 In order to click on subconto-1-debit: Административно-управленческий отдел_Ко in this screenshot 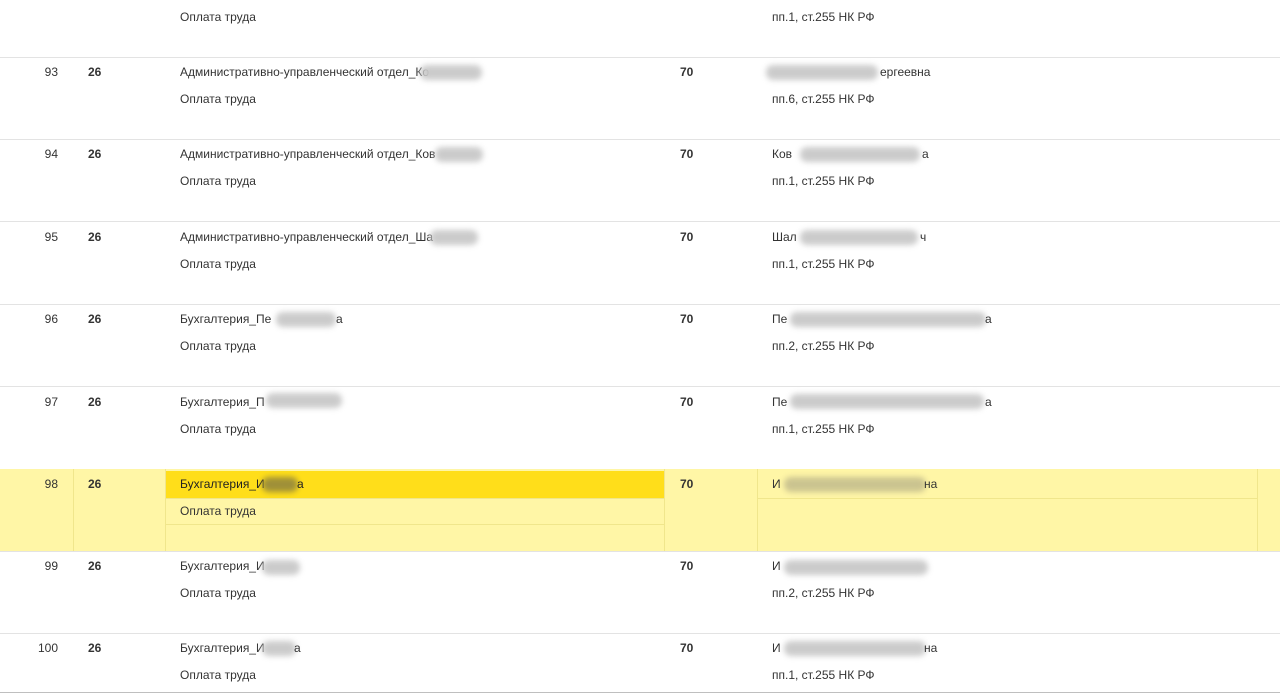, I will do `click(305, 72)`.